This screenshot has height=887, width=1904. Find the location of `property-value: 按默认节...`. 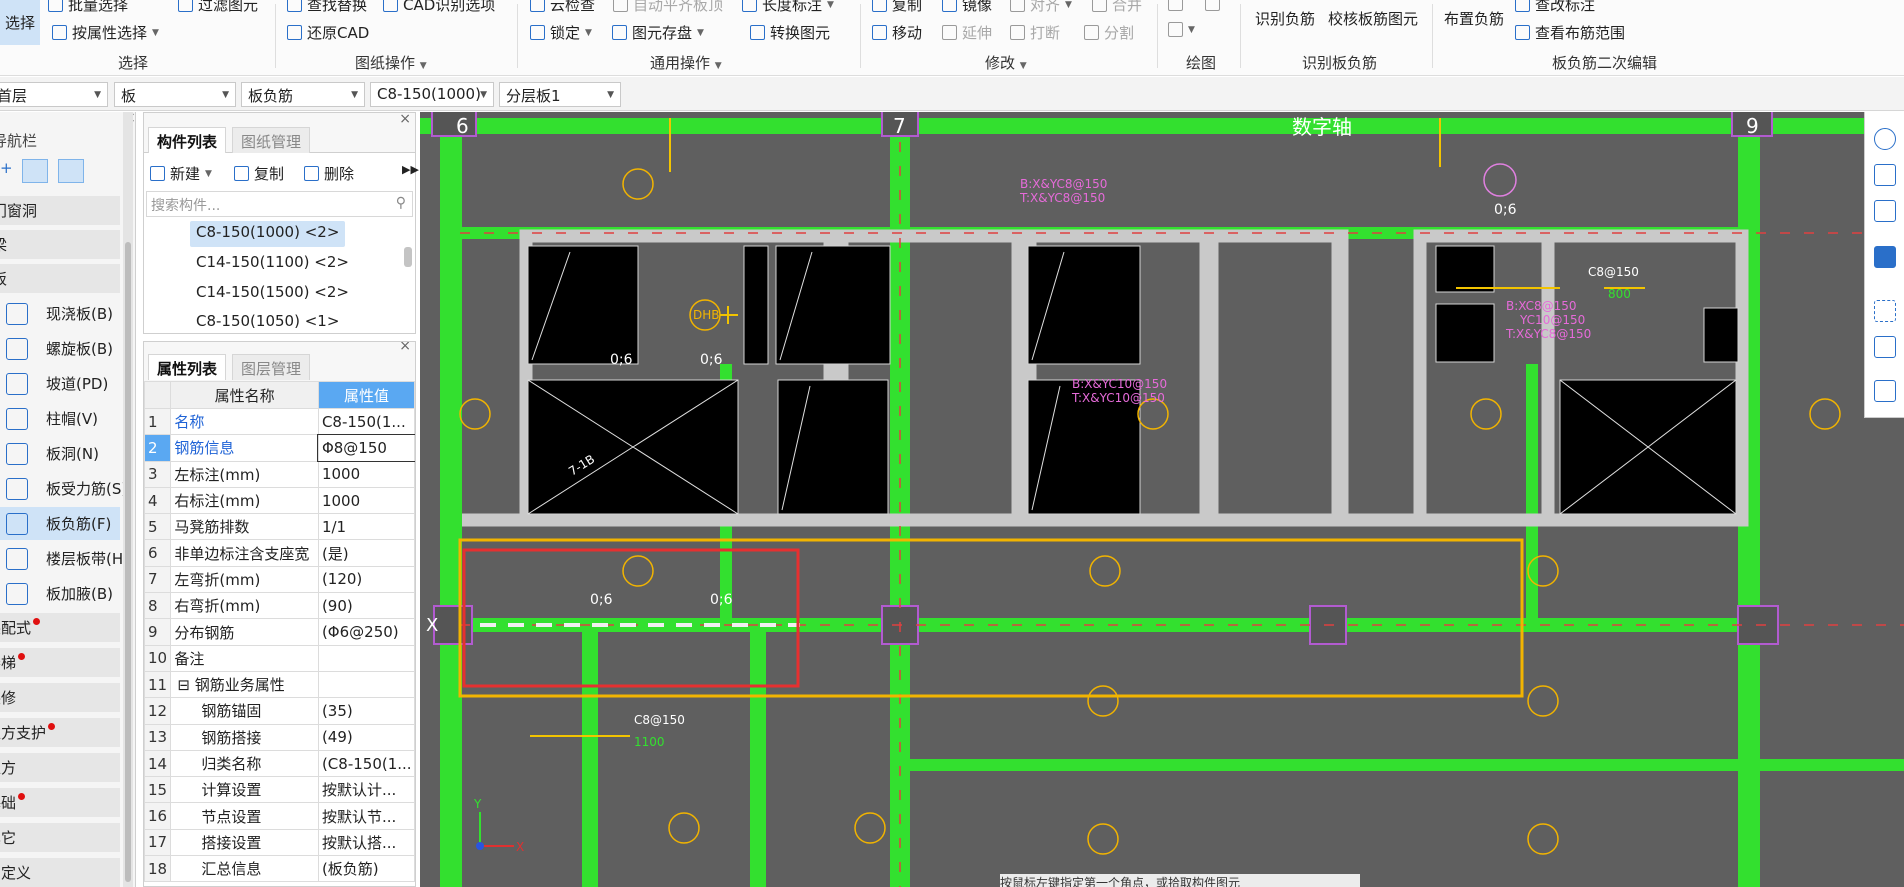

property-value: 按默认节... is located at coordinates (366, 816).